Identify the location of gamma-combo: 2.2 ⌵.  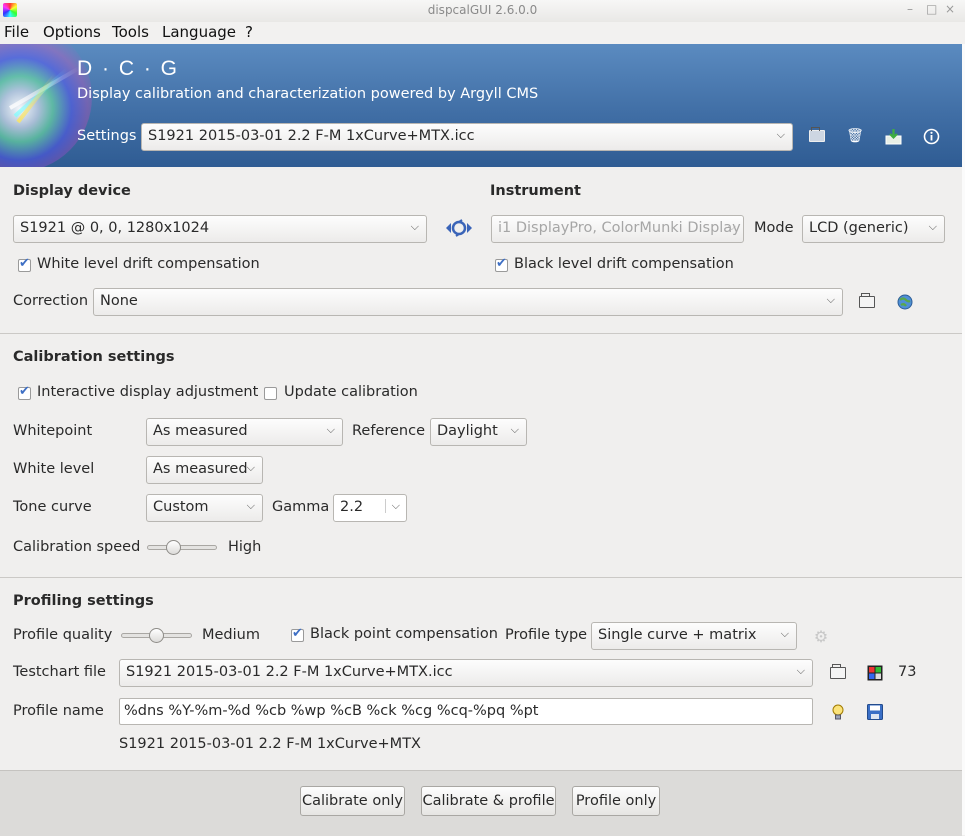
(370, 508).